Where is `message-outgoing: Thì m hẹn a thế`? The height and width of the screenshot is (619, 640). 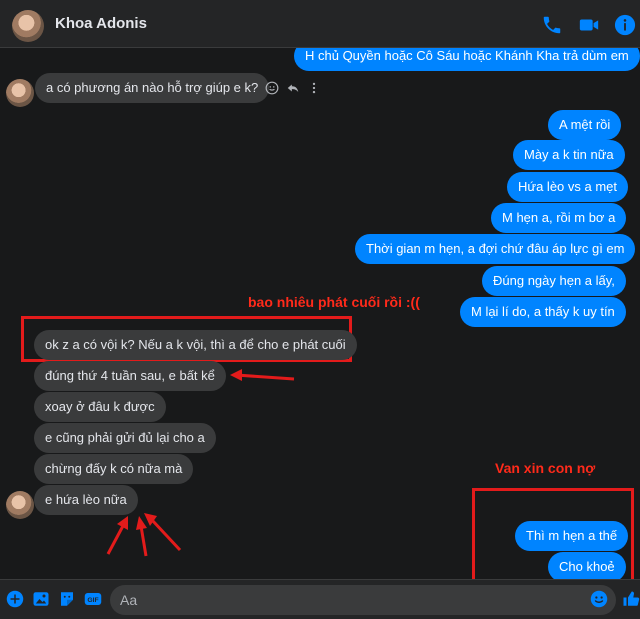
message-outgoing: Thì m hẹn a thế is located at coordinates (572, 536).